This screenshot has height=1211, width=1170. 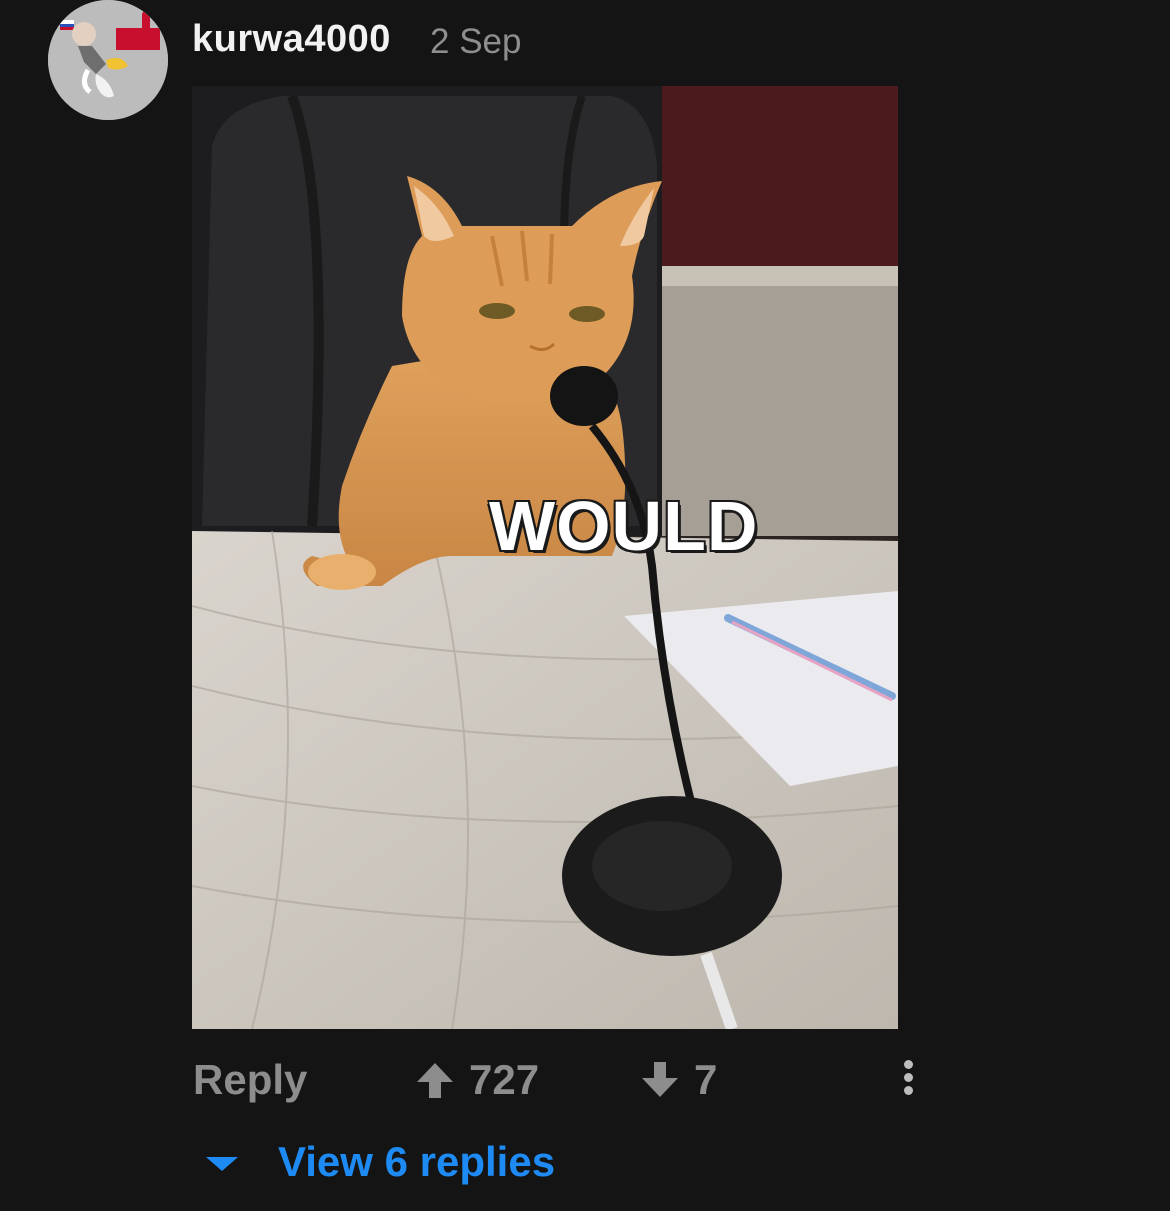 What do you see at coordinates (706, 1079) in the screenshot?
I see `downvote-count: 7` at bounding box center [706, 1079].